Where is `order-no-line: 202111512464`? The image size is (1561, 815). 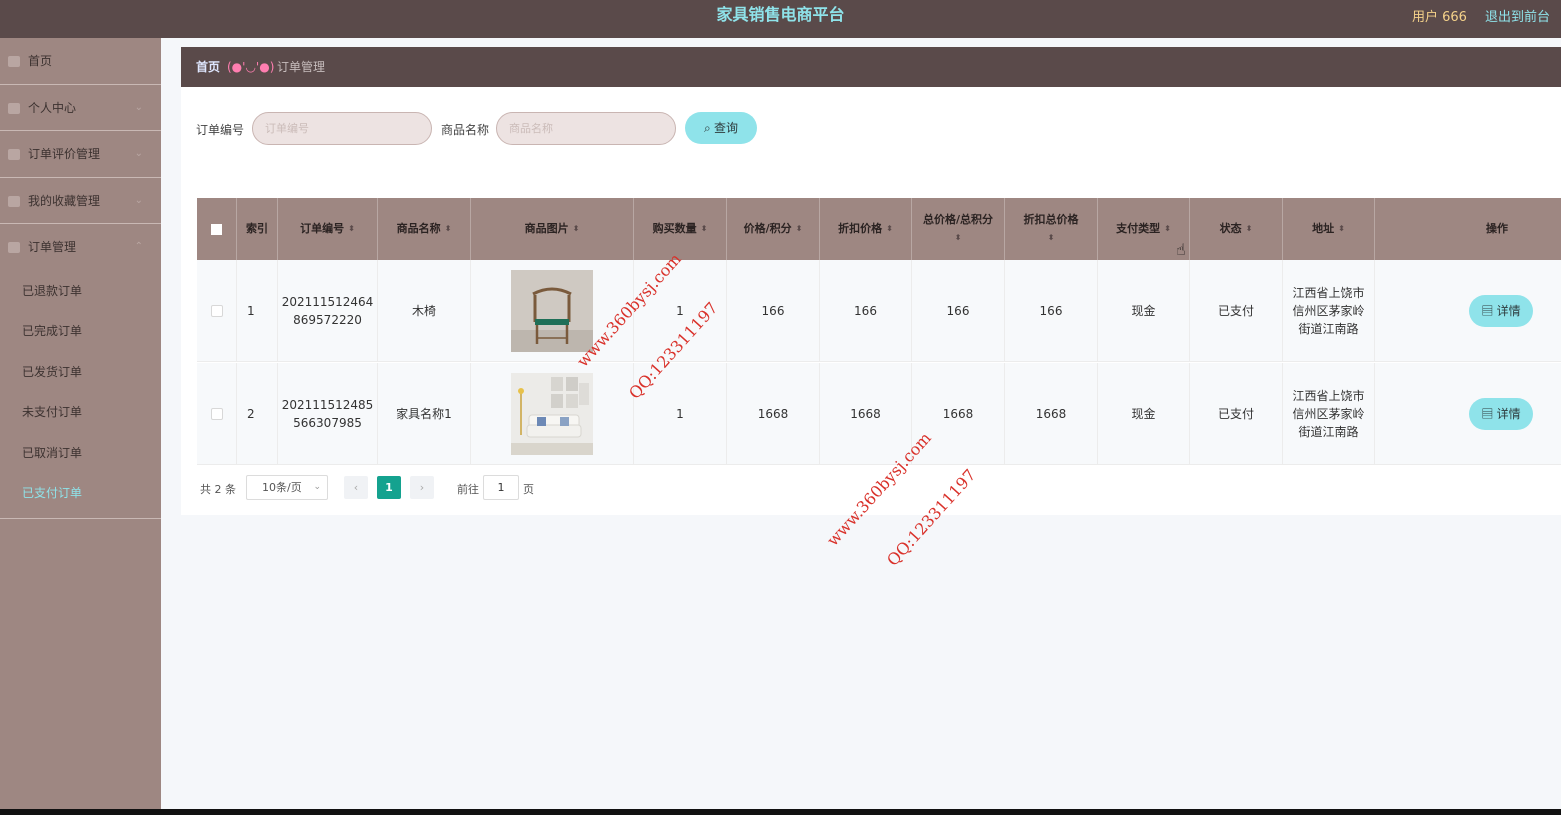
order-no-line: 202111512464 is located at coordinates (327, 302).